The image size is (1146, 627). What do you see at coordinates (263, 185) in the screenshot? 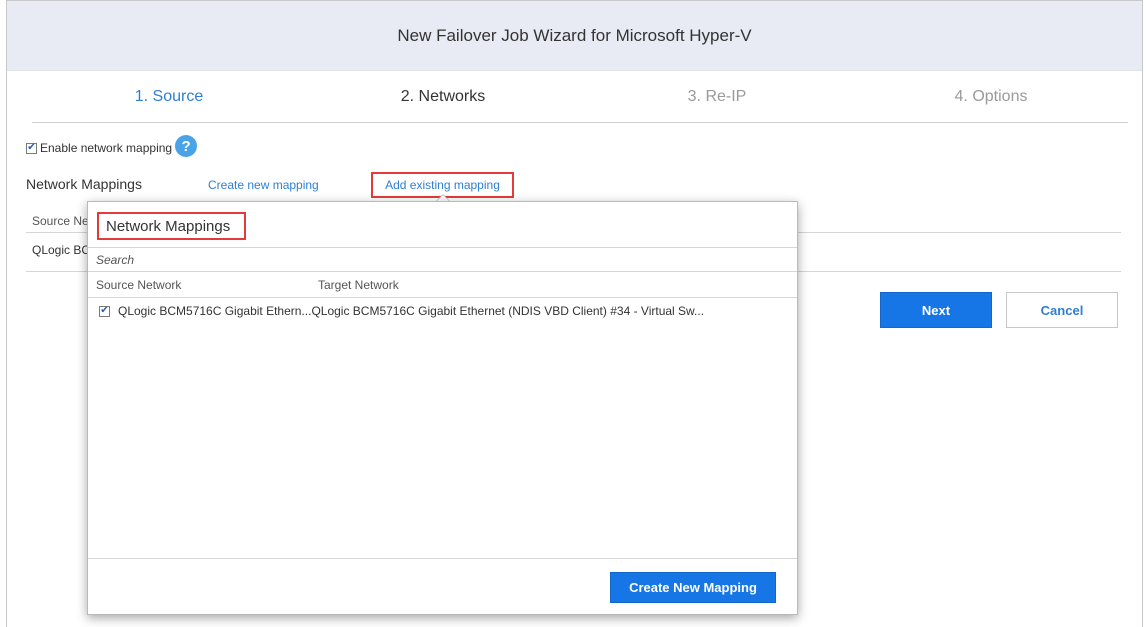
I see `create-new-mapping-link: Create new mapping` at bounding box center [263, 185].